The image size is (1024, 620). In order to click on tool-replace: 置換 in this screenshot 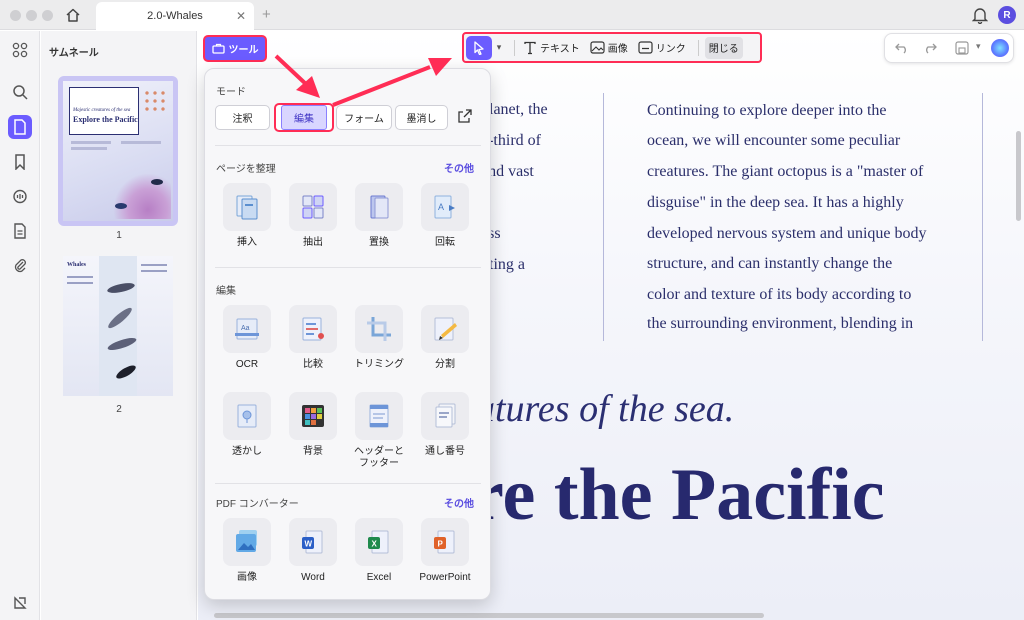, I will do `click(379, 216)`.